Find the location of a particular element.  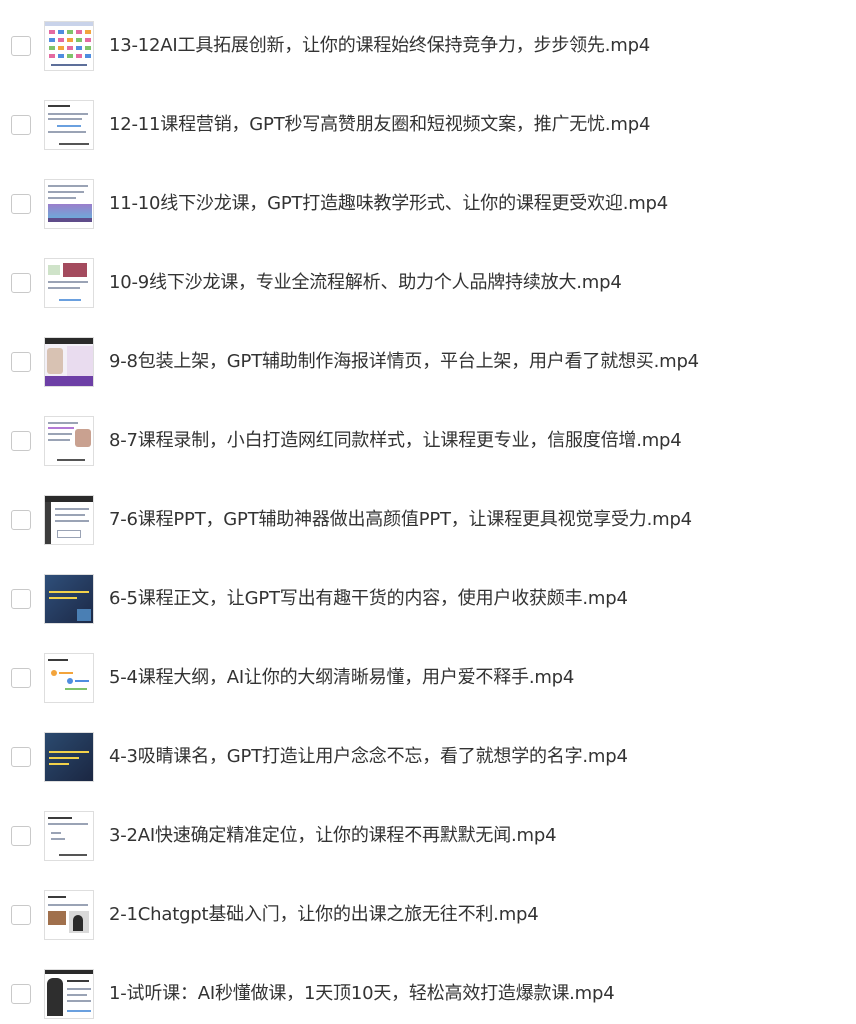

list-item: 5-4课程大纲，AI让你的大纲清晰易懂，用户爱不释手.mp4 is located at coordinates (428, 678).